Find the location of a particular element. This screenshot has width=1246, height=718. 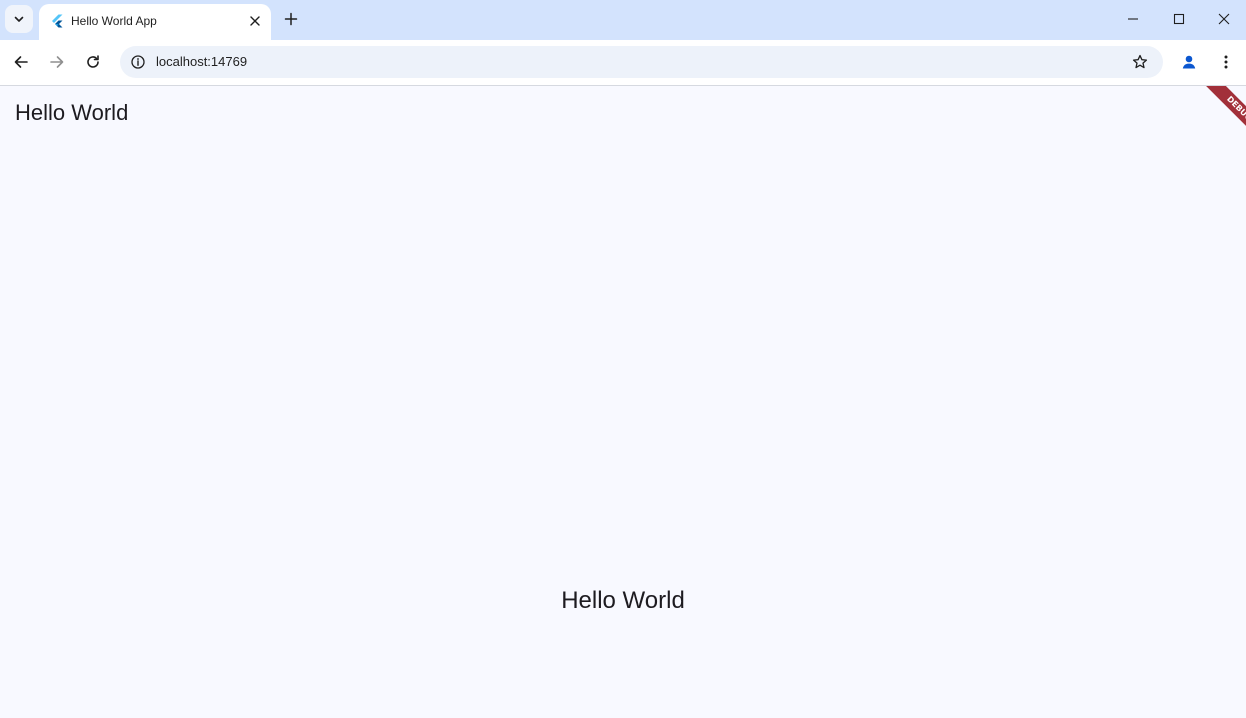

app-bar-title: Hello World is located at coordinates (72, 112).